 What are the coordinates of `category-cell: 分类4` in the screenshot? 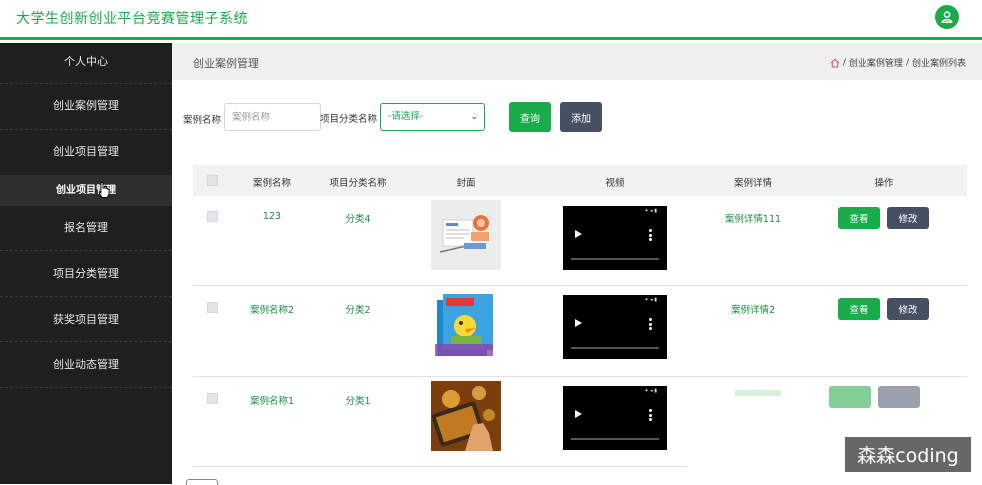 It's located at (358, 219).